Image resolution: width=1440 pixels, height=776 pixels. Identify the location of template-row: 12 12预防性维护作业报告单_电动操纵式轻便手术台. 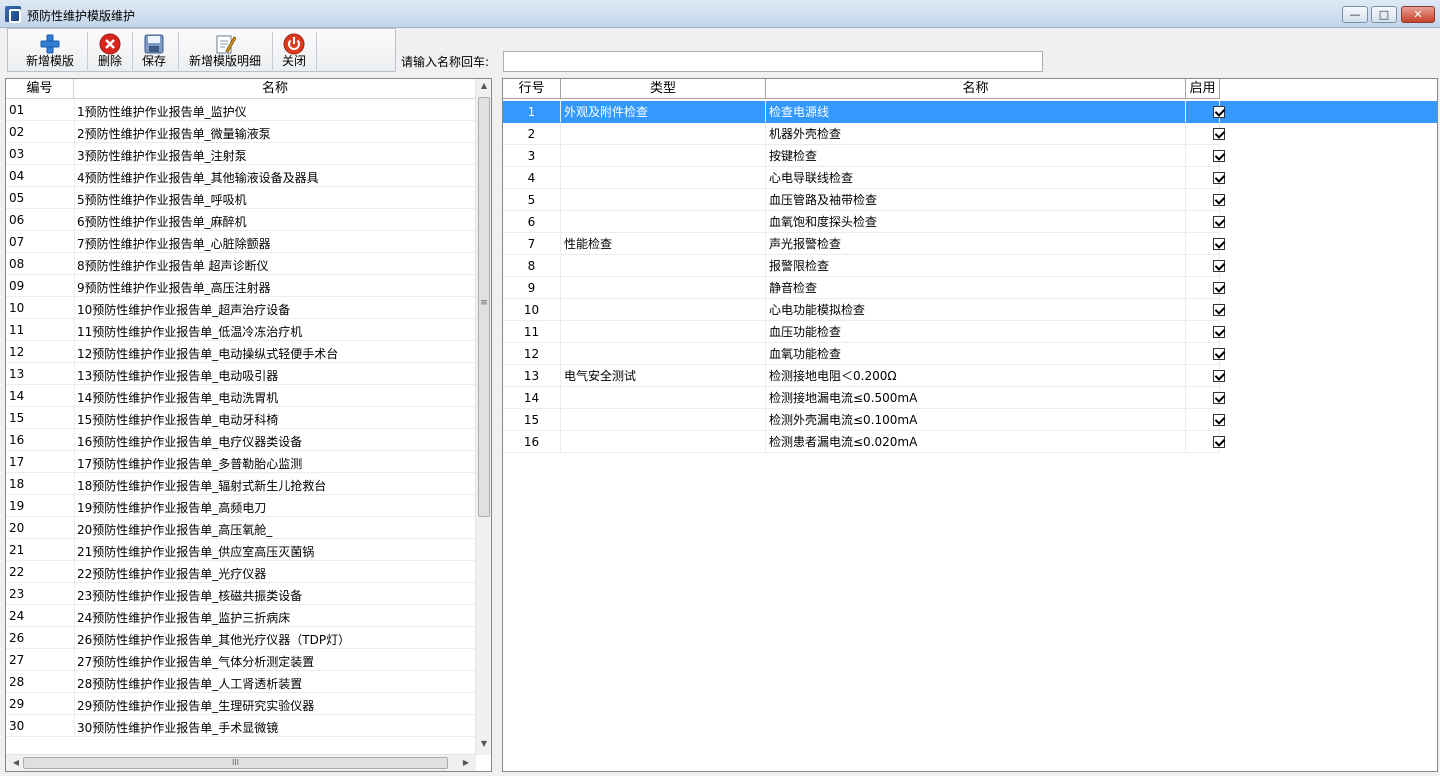
(241, 352).